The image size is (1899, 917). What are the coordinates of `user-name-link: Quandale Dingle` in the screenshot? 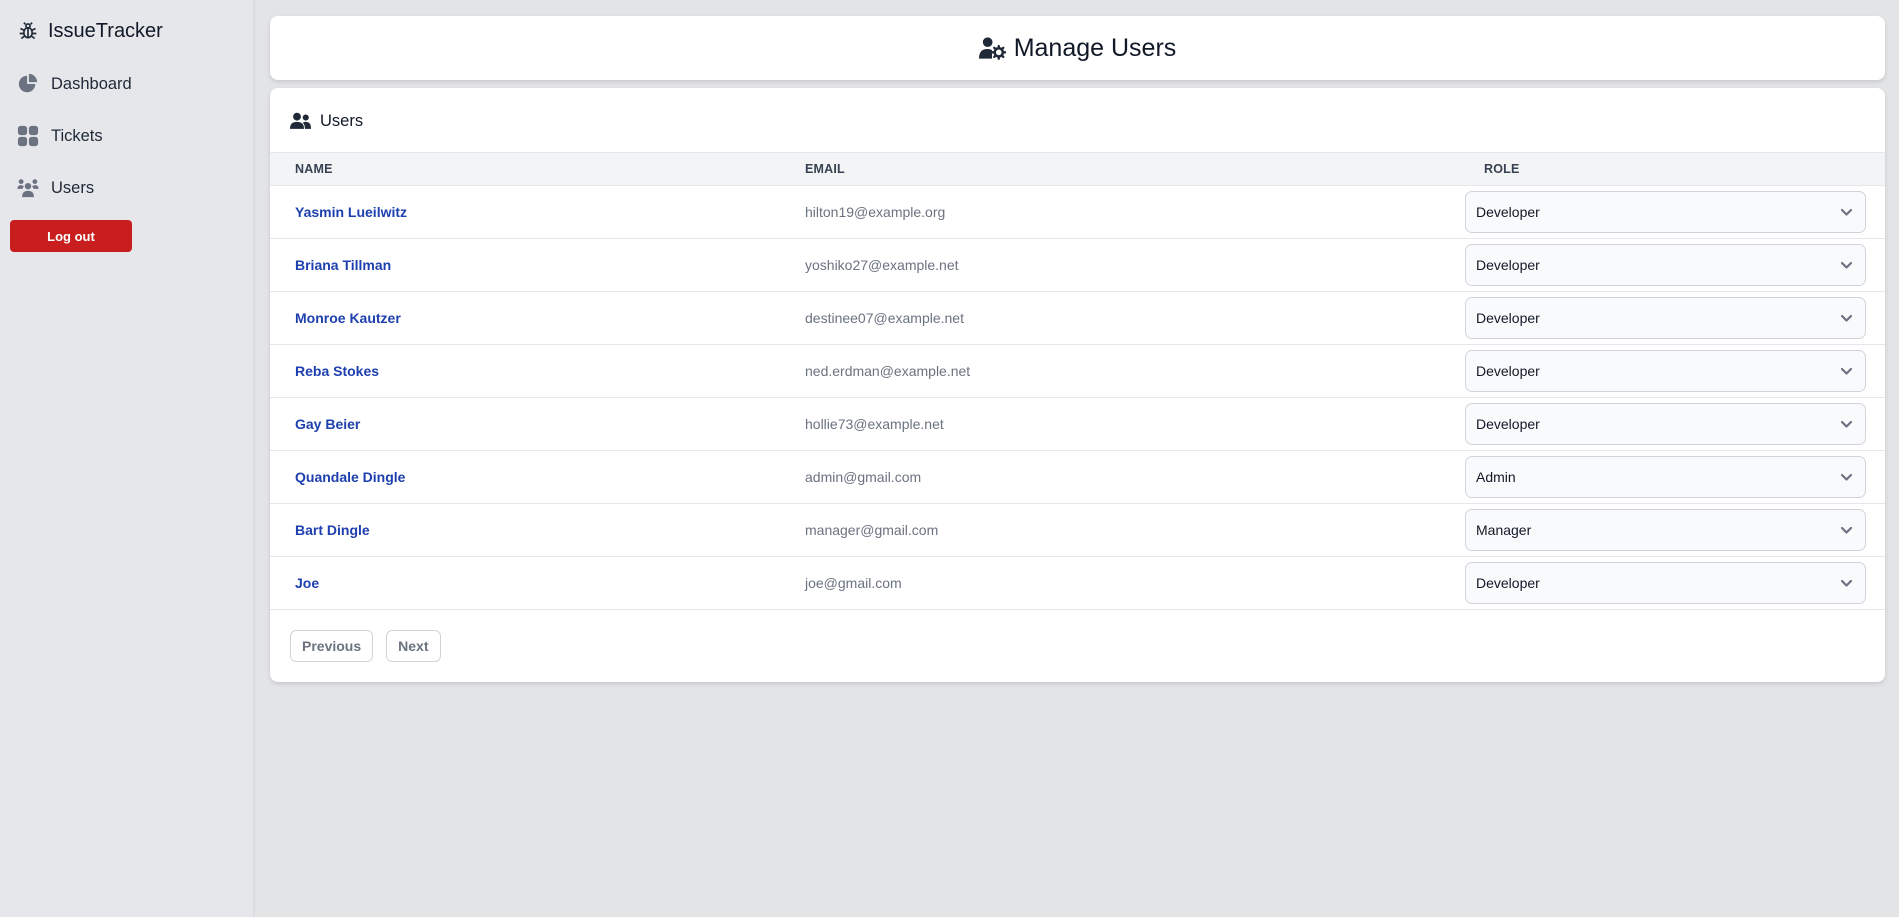 It's located at (350, 477).